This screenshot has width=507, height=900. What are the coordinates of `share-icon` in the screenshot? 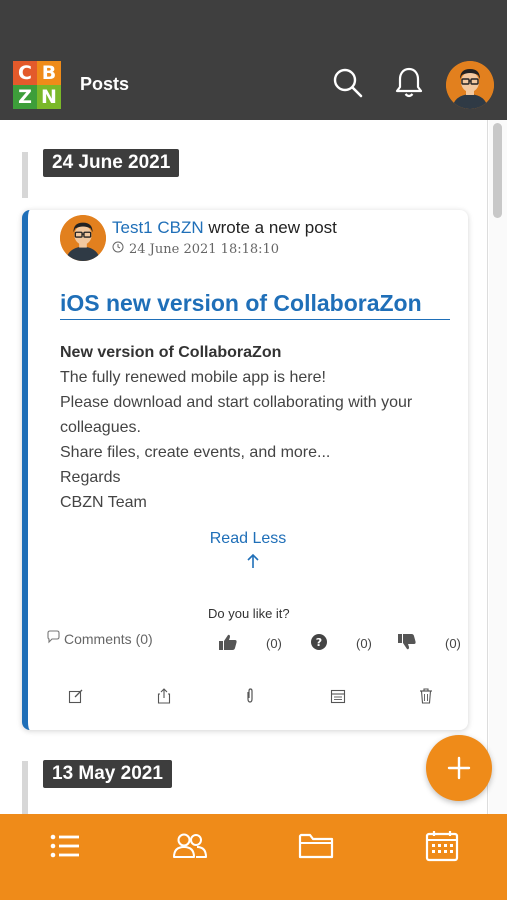 It's located at (164, 696).